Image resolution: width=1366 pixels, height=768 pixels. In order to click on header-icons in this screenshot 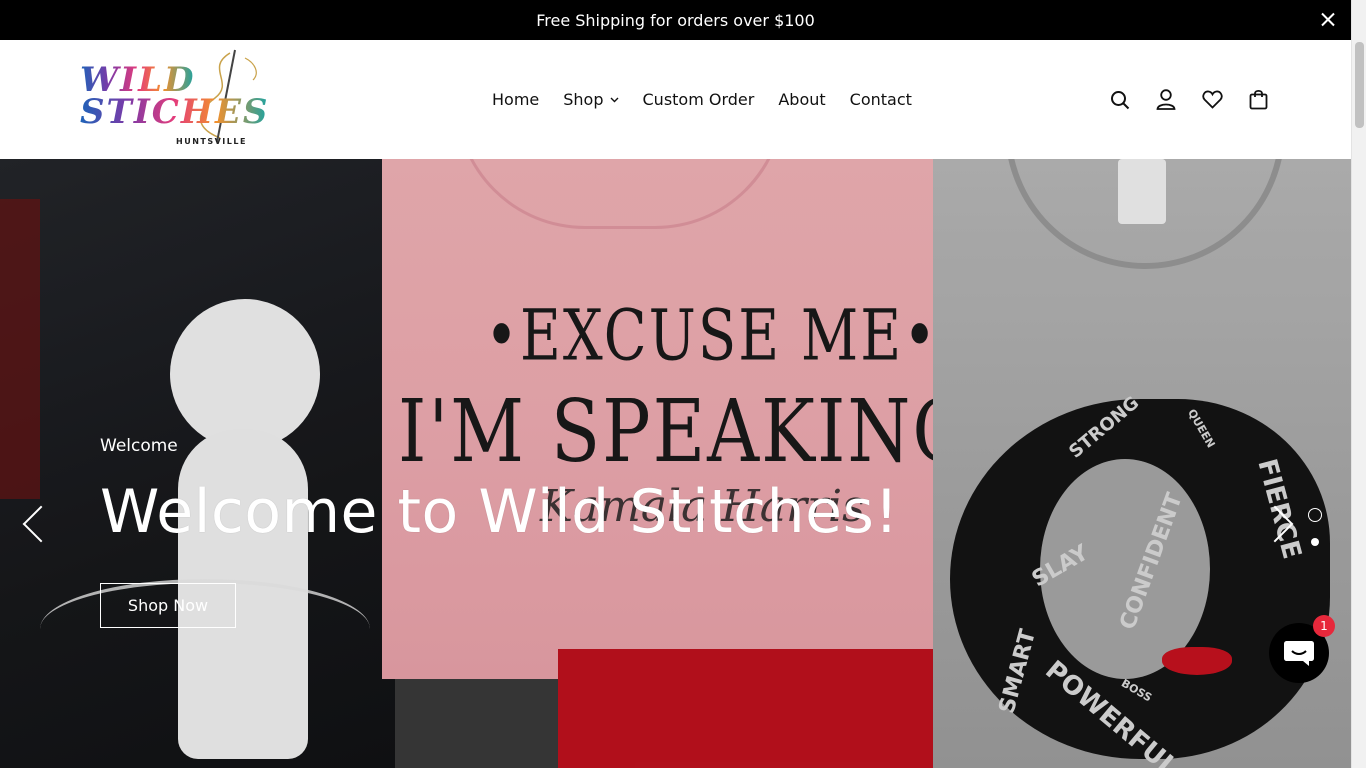, I will do `click(1189, 99)`.